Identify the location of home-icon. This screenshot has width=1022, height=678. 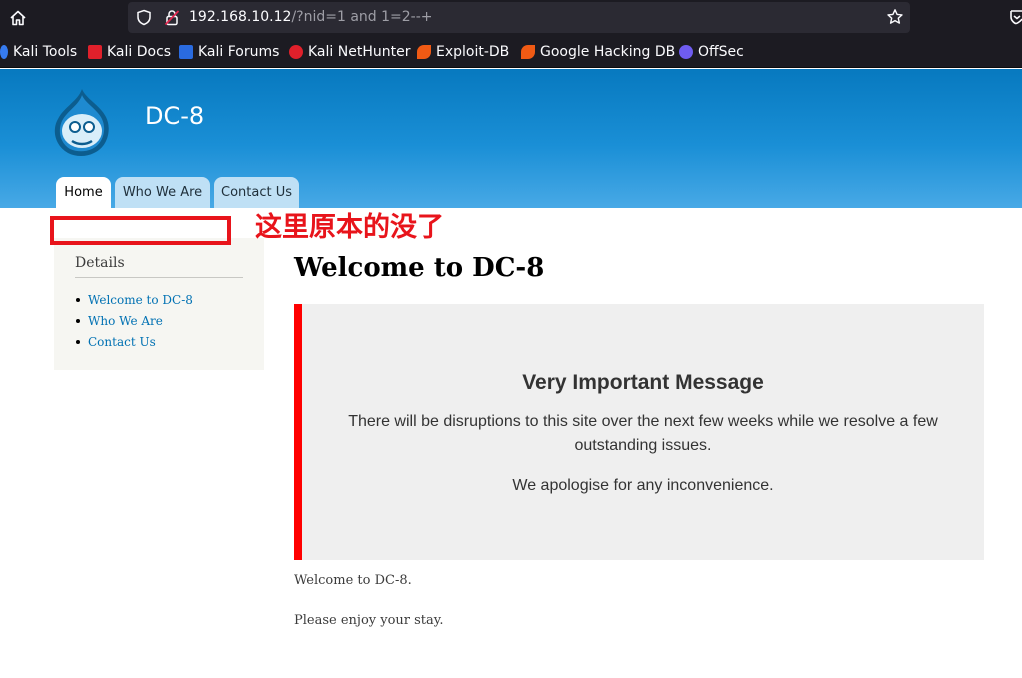
(18, 18).